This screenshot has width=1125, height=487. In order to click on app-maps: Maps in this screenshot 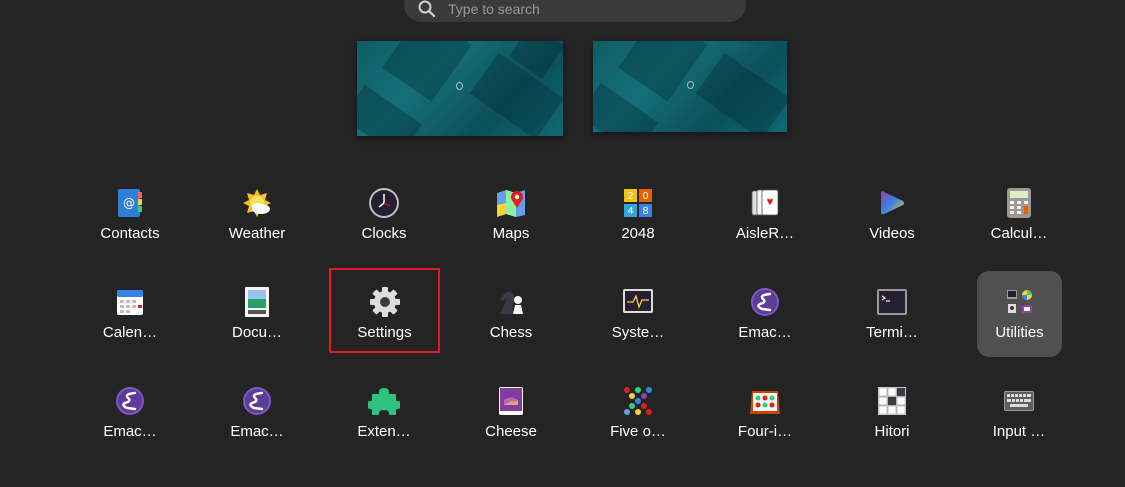, I will do `click(511, 215)`.